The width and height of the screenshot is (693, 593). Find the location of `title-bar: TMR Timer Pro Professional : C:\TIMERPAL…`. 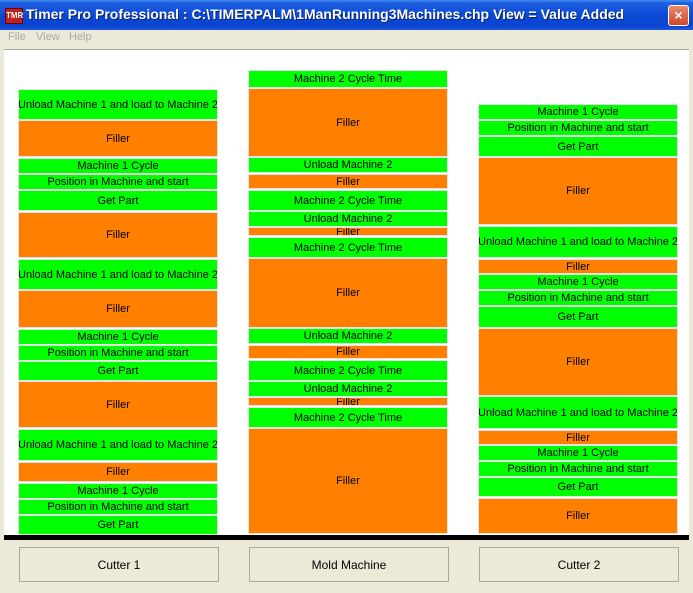

title-bar: TMR Timer Pro Professional : C:\TIMERPAL… is located at coordinates (346, 15).